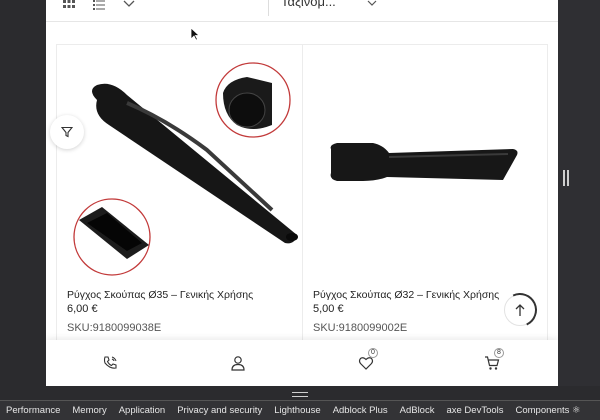 This screenshot has width=600, height=420. What do you see at coordinates (474, 410) in the screenshot?
I see `tab-axe-devtools: axe DevTools` at bounding box center [474, 410].